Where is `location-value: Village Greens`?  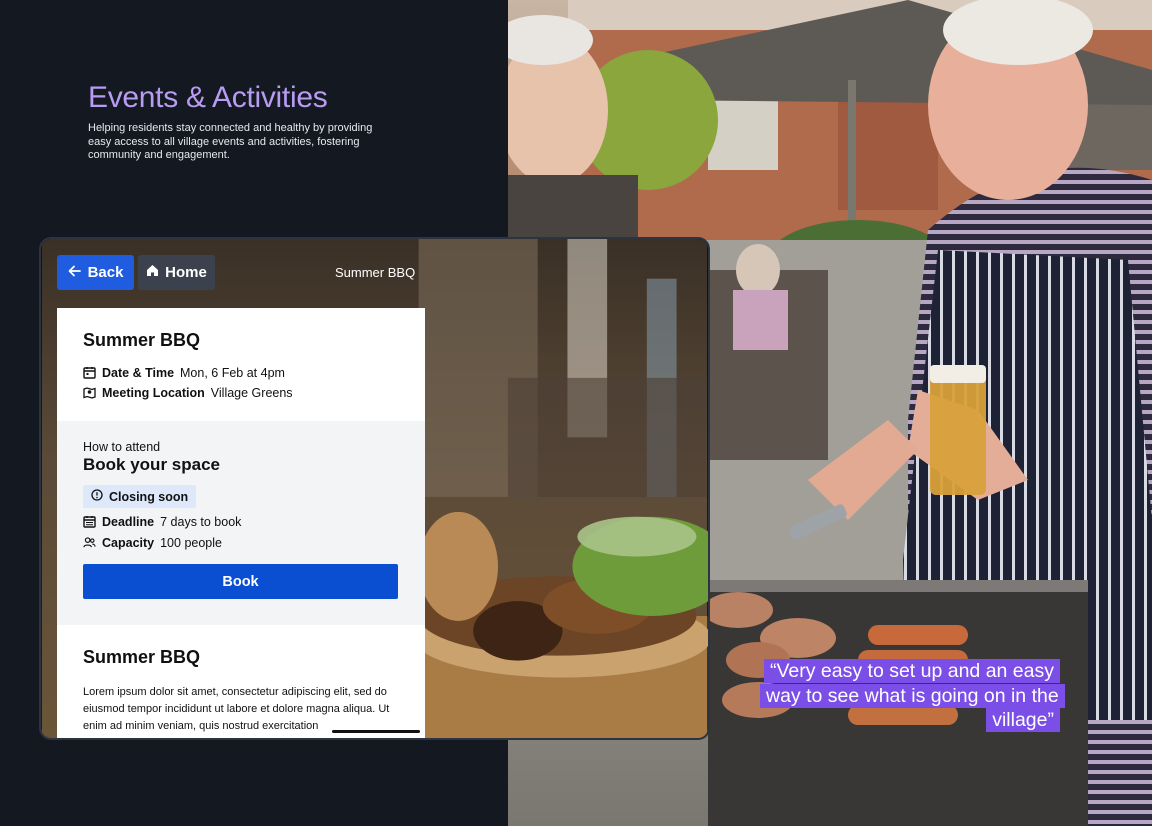 location-value: Village Greens is located at coordinates (251, 392).